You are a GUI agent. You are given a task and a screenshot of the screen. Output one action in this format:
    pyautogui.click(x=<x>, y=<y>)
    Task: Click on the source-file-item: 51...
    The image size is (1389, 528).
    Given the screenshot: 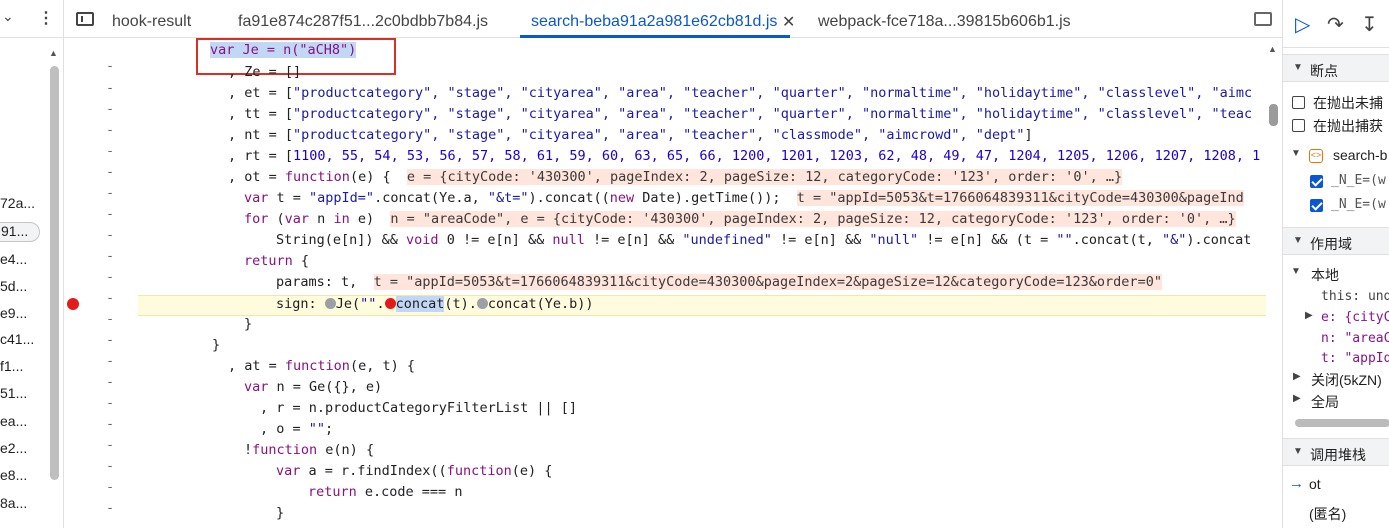 What is the action you would take?
    pyautogui.click(x=23, y=395)
    